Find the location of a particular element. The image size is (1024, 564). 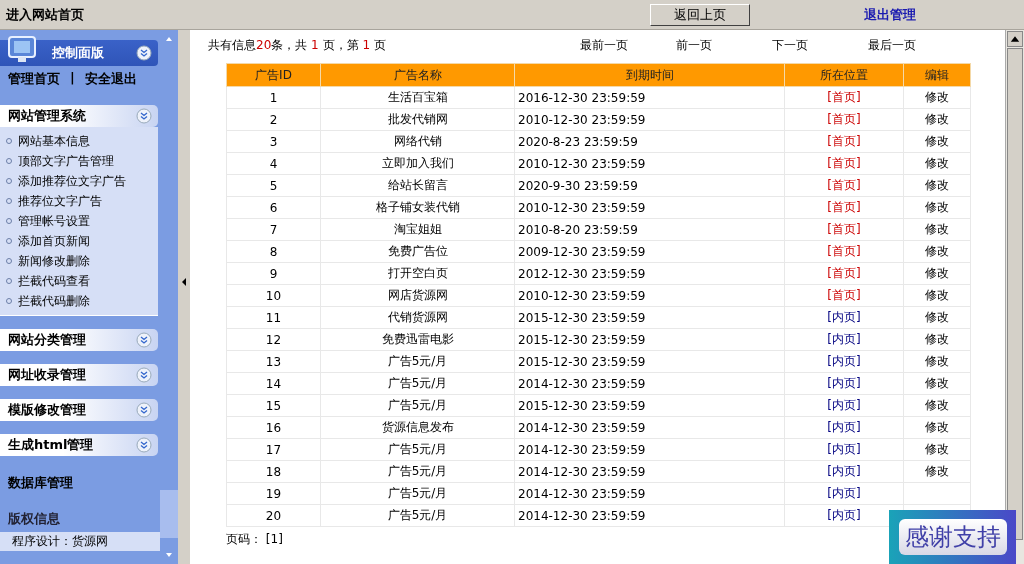

table-cell: 2016-12-30 23:59:59 is located at coordinates (649, 97).